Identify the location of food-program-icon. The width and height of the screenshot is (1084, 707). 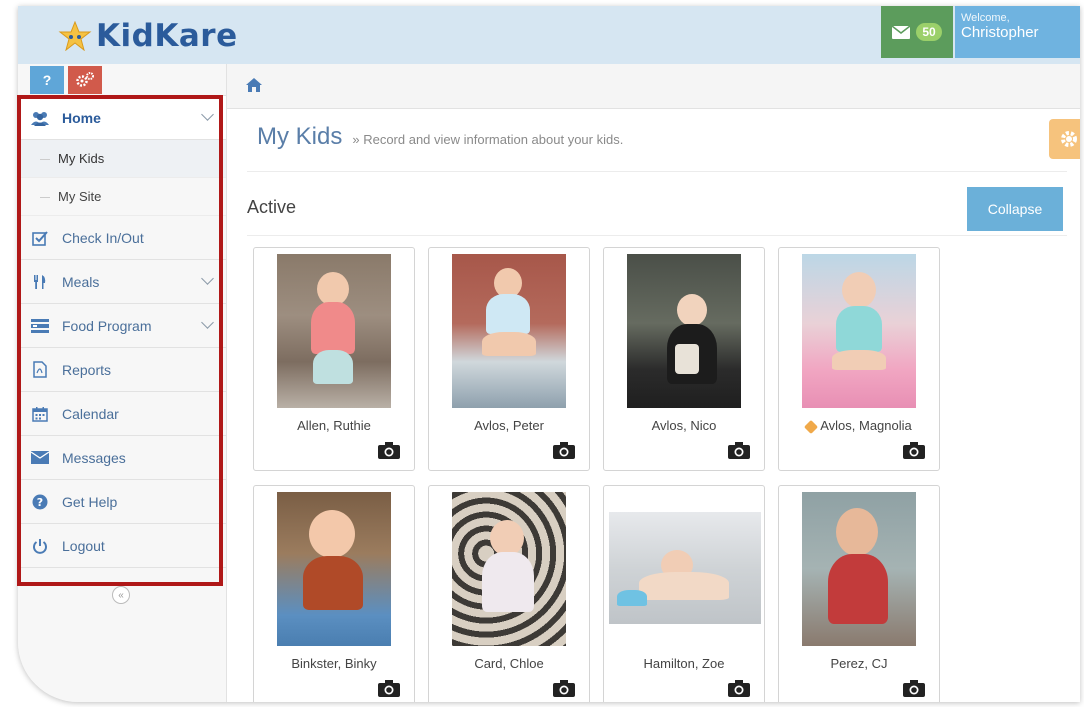
(40, 326).